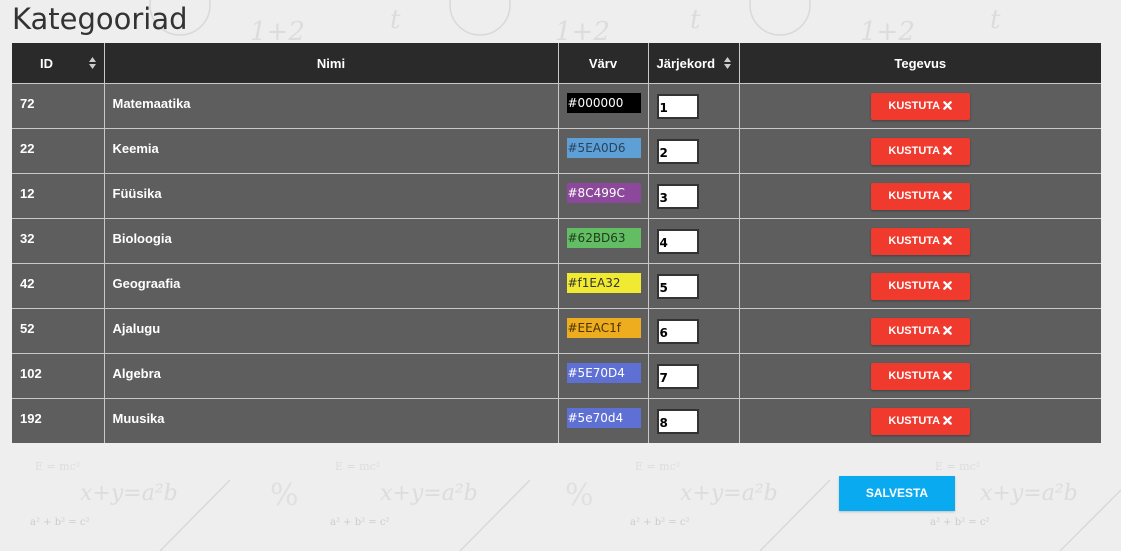 The image size is (1121, 551). I want to click on column-header-name: Nimi, so click(331, 63).